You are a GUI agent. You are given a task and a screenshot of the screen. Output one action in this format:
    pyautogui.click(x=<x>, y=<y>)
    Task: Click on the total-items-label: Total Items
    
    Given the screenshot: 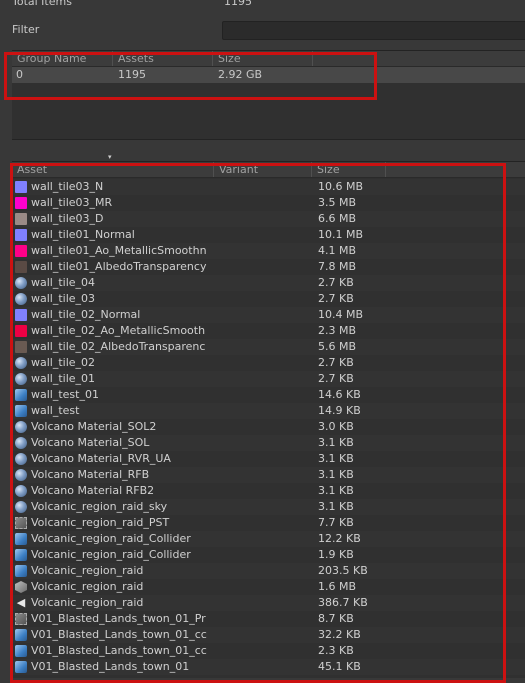 What is the action you would take?
    pyautogui.click(x=42, y=4)
    